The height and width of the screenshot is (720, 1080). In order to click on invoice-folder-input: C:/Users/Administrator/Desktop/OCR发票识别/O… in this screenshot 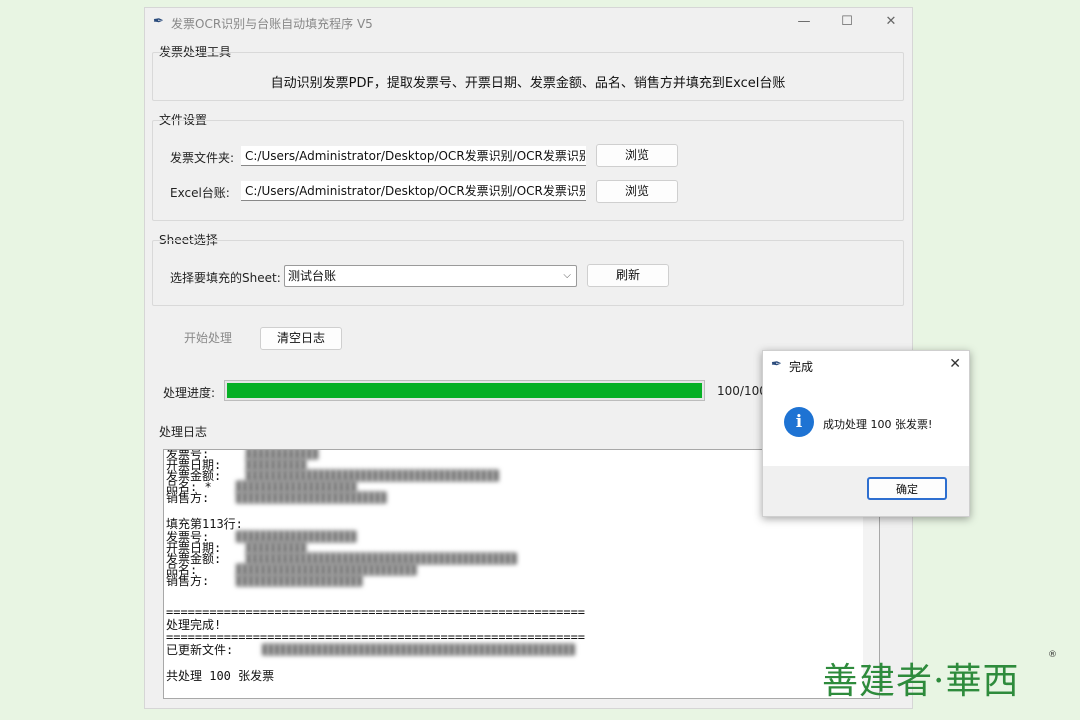, I will do `click(413, 156)`.